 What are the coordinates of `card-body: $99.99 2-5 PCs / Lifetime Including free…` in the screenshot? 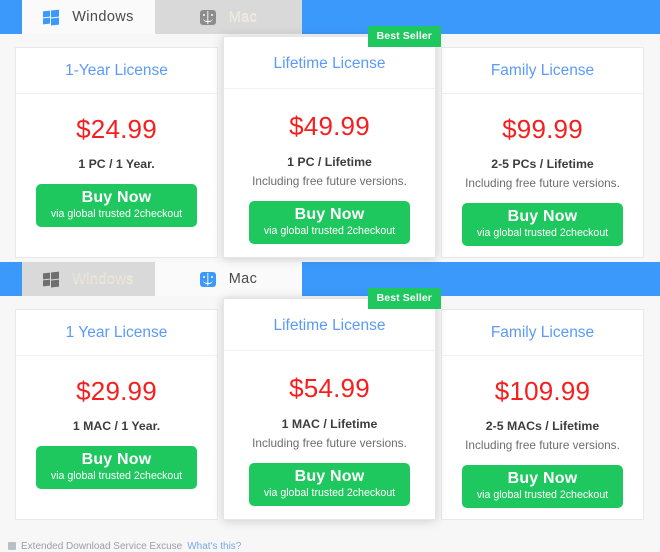 It's located at (542, 179).